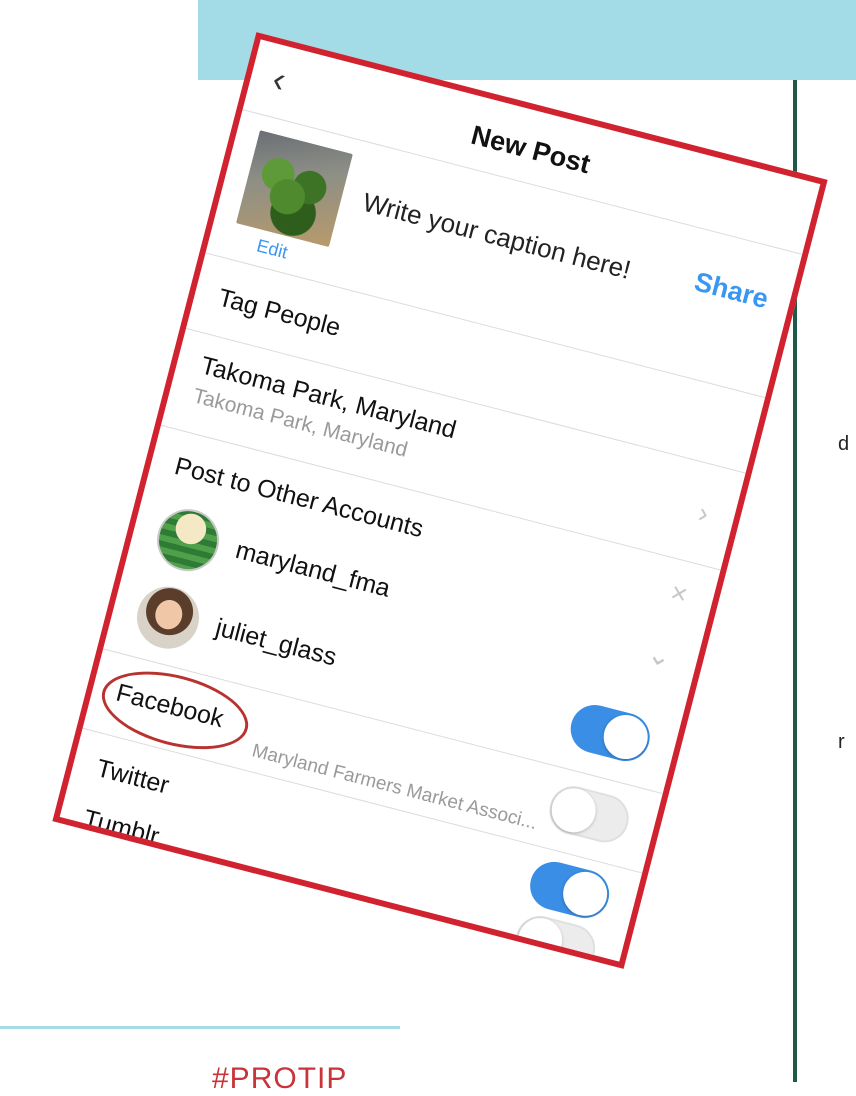 This screenshot has width=856, height=1096. Describe the element at coordinates (200, 1027) in the screenshot. I see `horizontal-divider` at that location.